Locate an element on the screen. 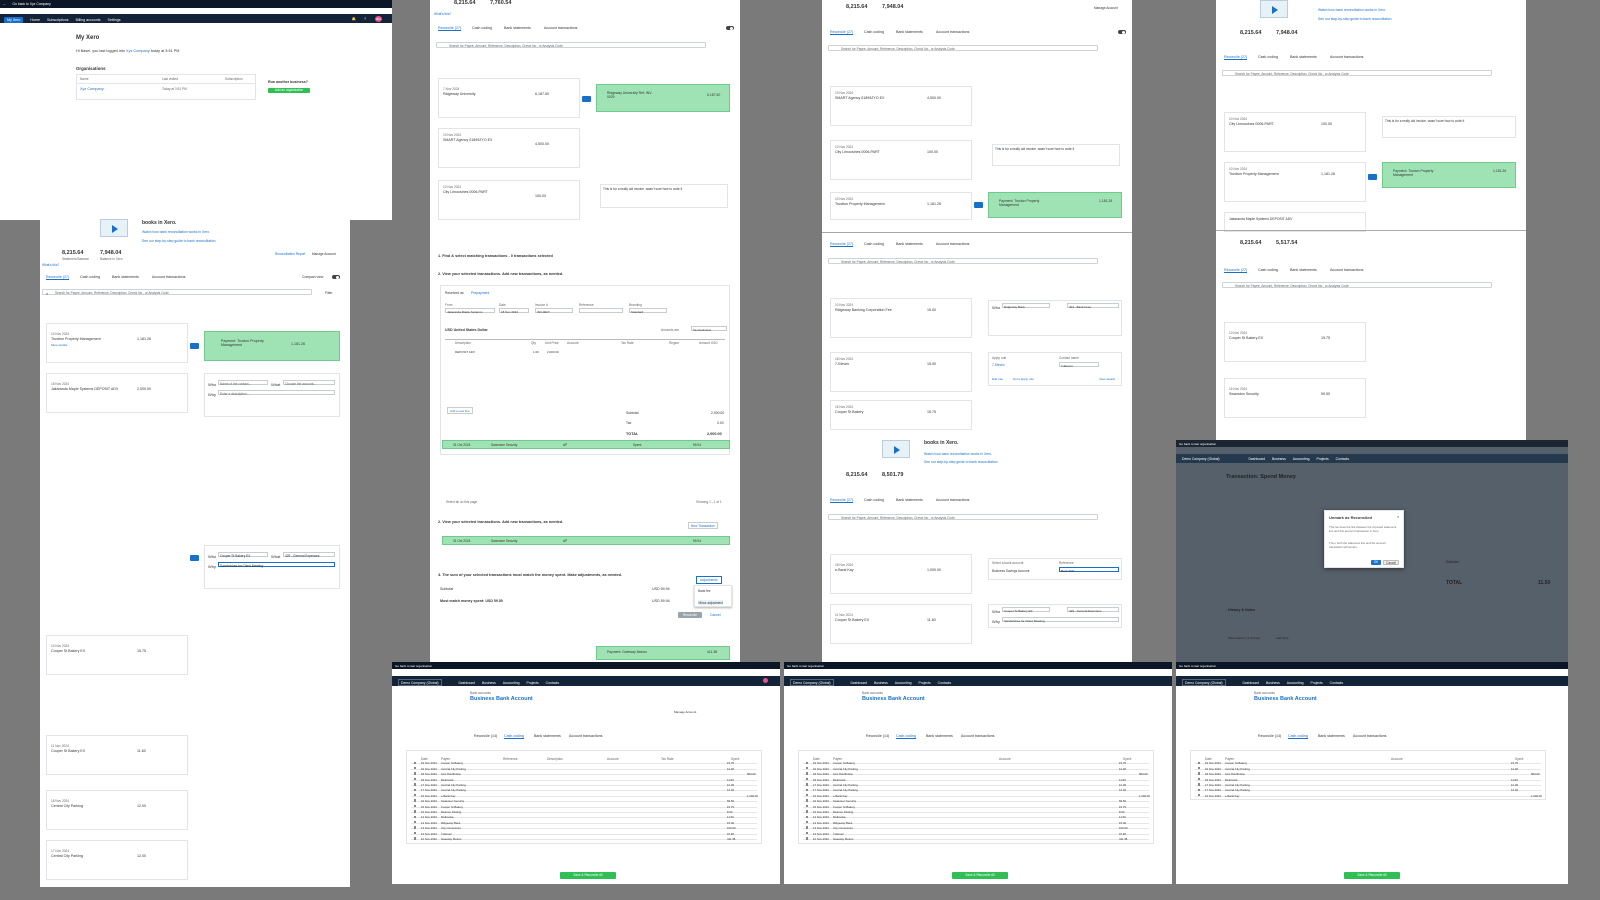 Image resolution: width=1600 pixels, height=900 pixels. video-thumbnail is located at coordinates (114, 228).